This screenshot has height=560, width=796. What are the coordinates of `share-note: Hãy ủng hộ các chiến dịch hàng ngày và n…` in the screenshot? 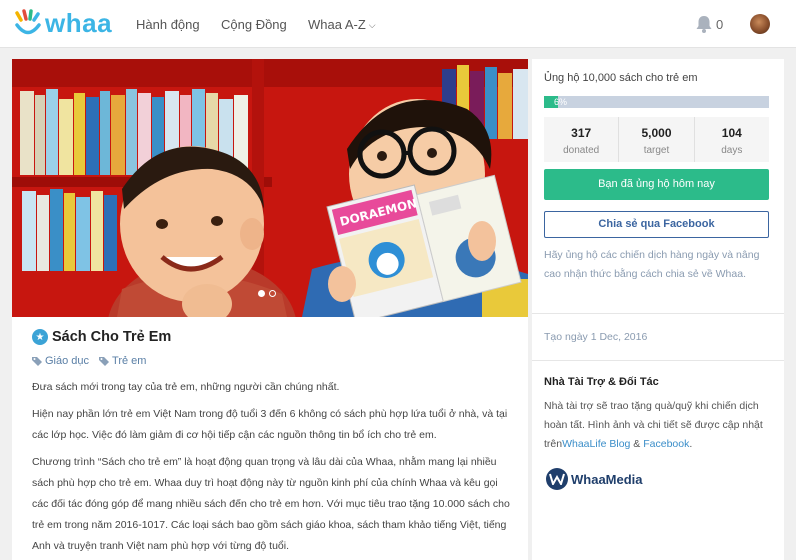 It's located at (652, 264).